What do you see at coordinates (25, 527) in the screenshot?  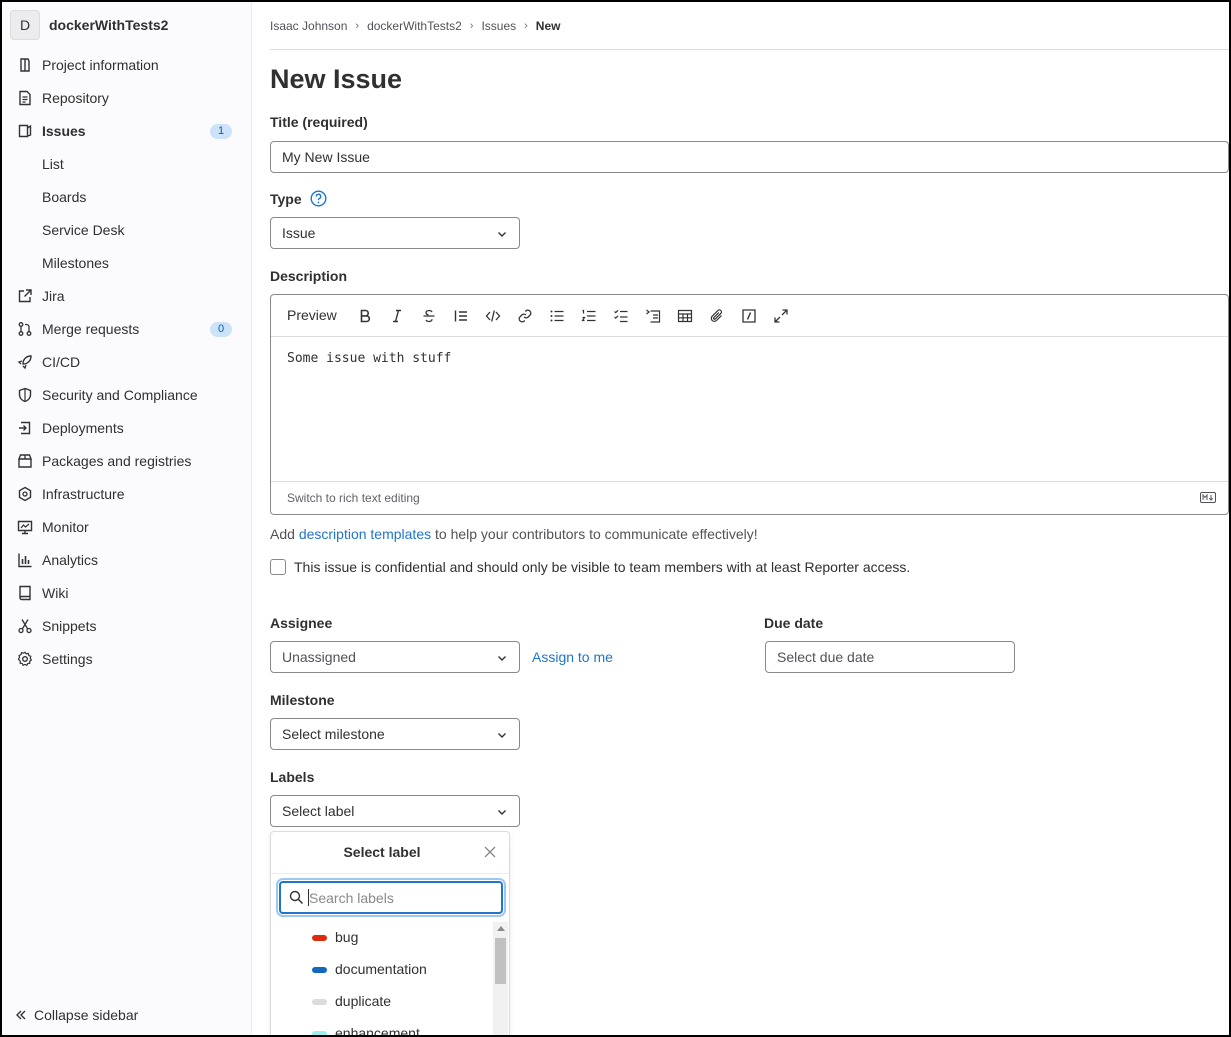 I see `monitor-icon` at bounding box center [25, 527].